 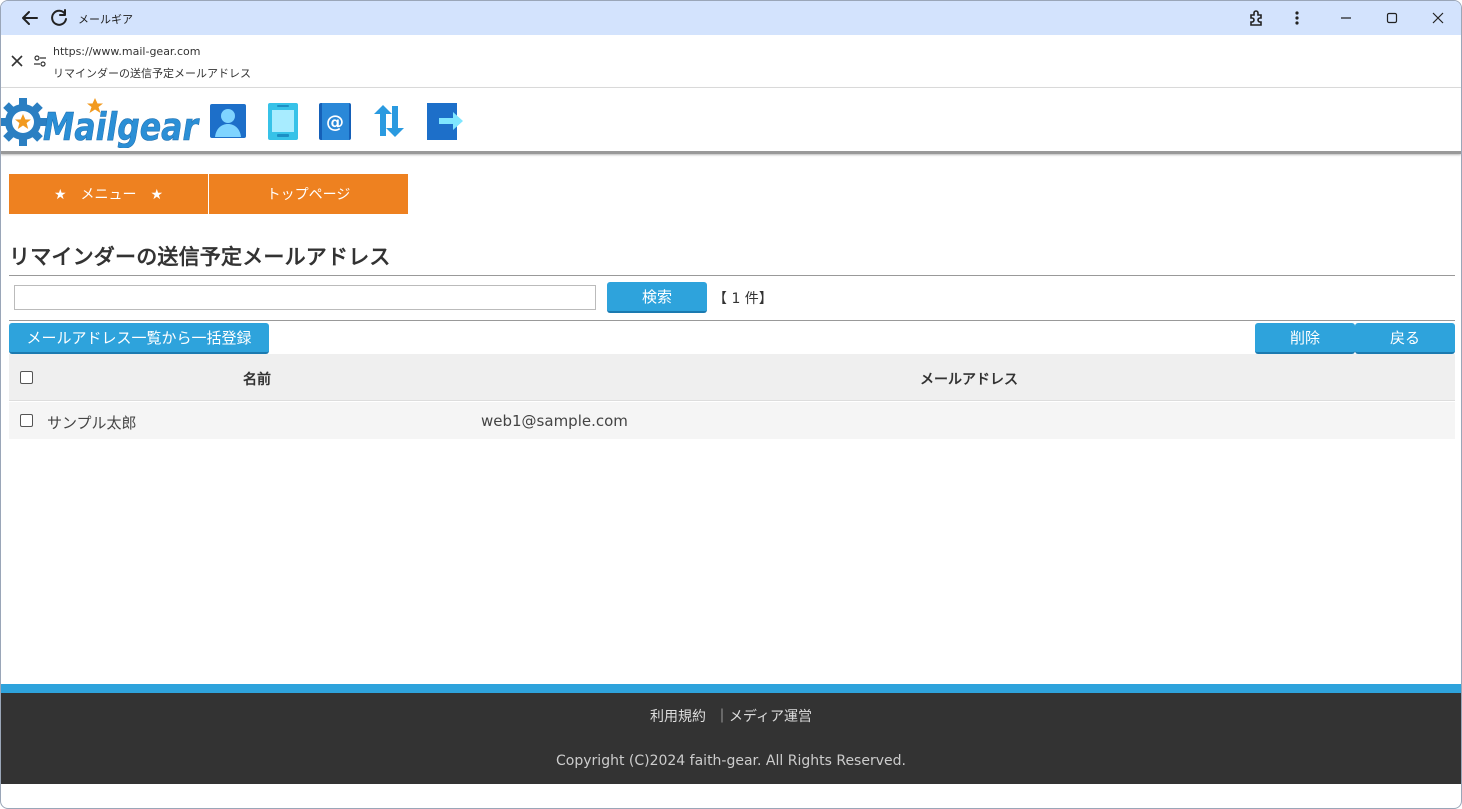 I want to click on minimize-icon, so click(x=1346, y=18).